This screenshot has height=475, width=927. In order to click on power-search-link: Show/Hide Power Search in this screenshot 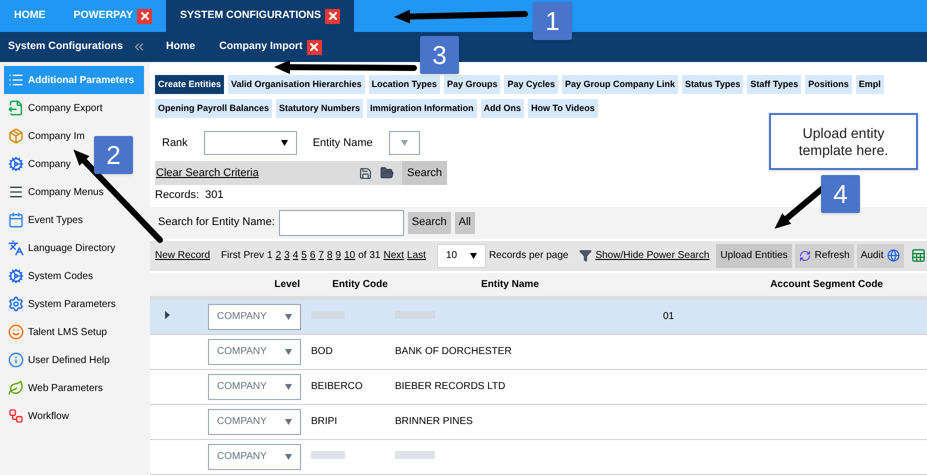, I will do `click(652, 255)`.